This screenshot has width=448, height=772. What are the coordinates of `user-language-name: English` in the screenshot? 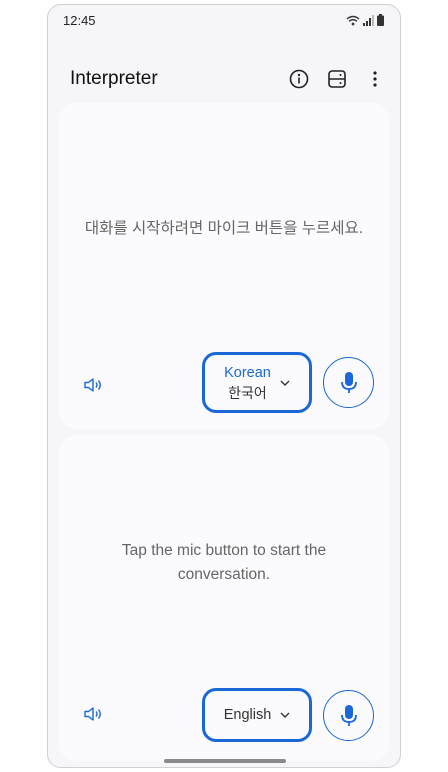 It's located at (247, 715).